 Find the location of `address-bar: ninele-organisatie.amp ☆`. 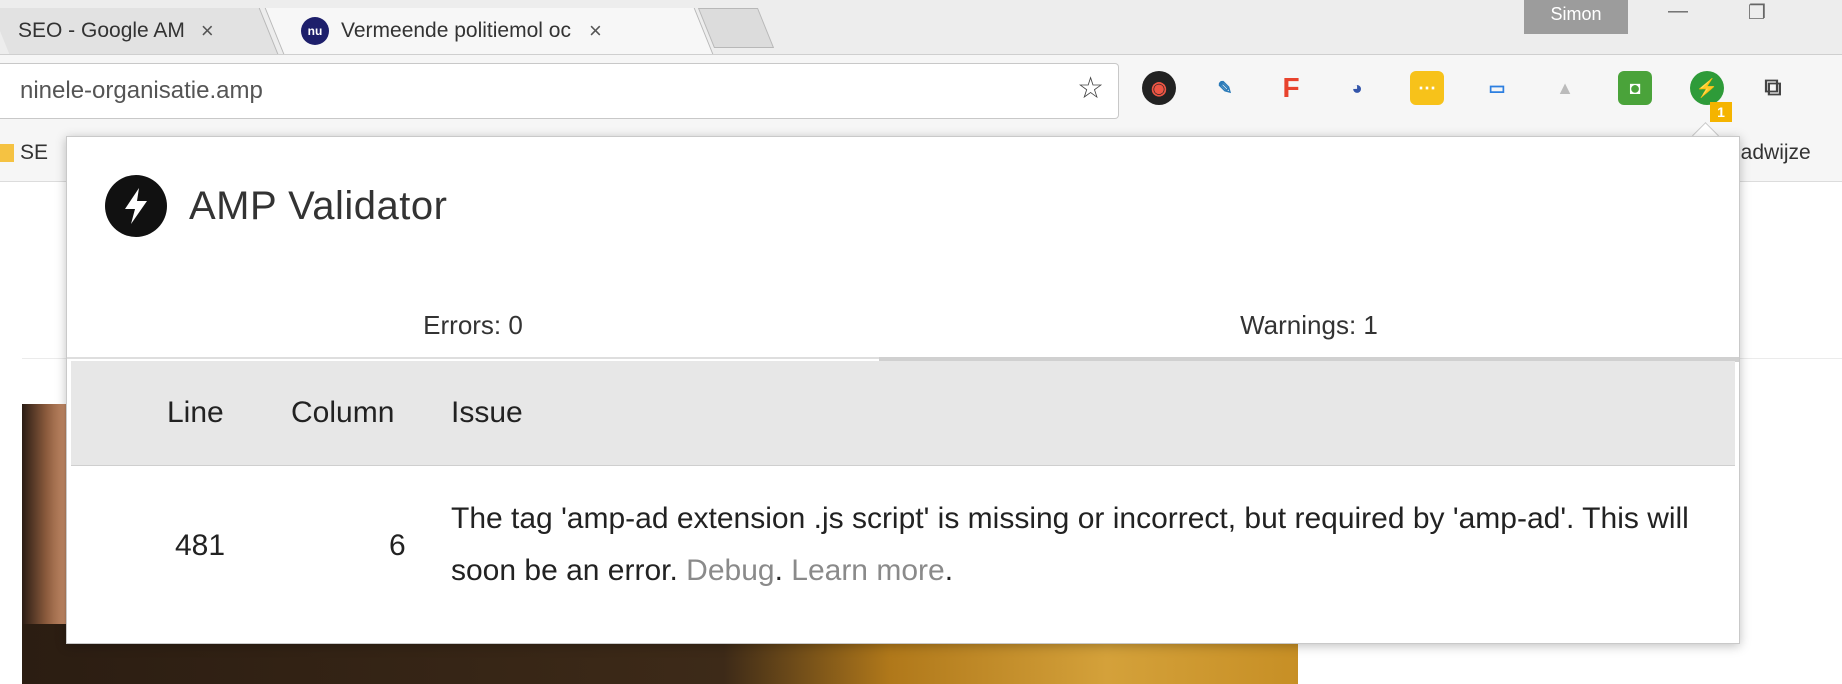

address-bar: ninele-organisatie.amp ☆ is located at coordinates (559, 91).